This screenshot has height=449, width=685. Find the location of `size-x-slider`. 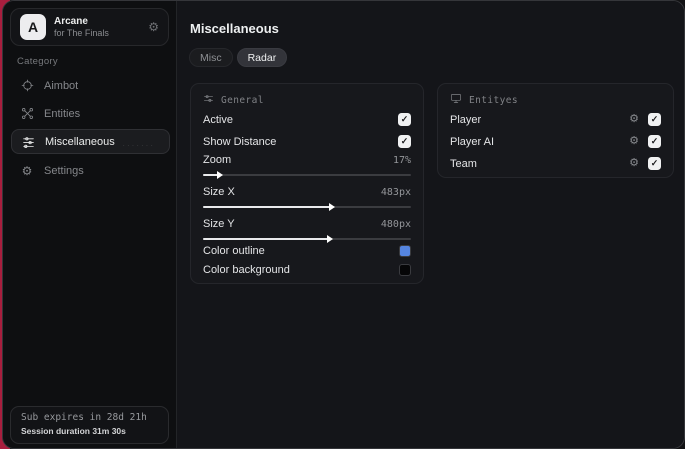

size-x-slider is located at coordinates (307, 207).